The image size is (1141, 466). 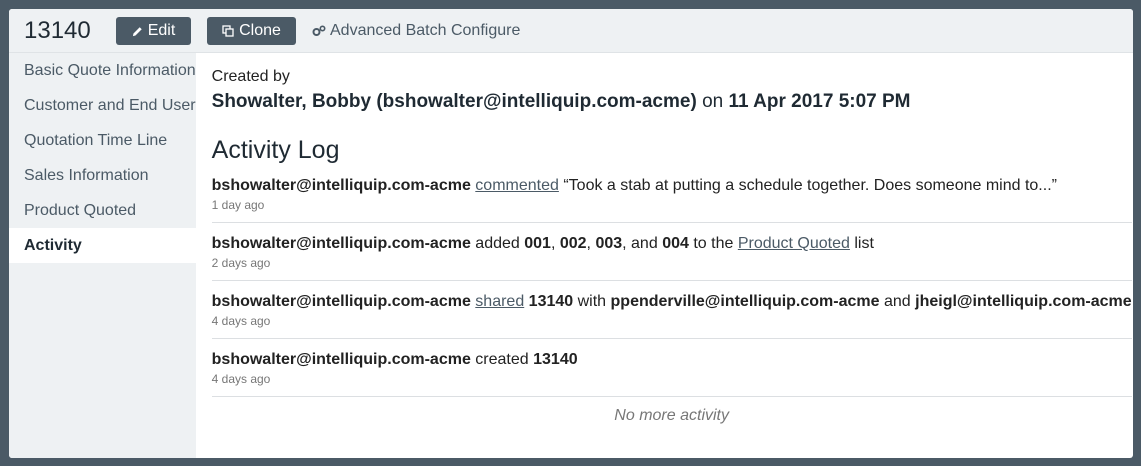 What do you see at coordinates (794, 243) in the screenshot?
I see `product-quoted-link: Product Quoted` at bounding box center [794, 243].